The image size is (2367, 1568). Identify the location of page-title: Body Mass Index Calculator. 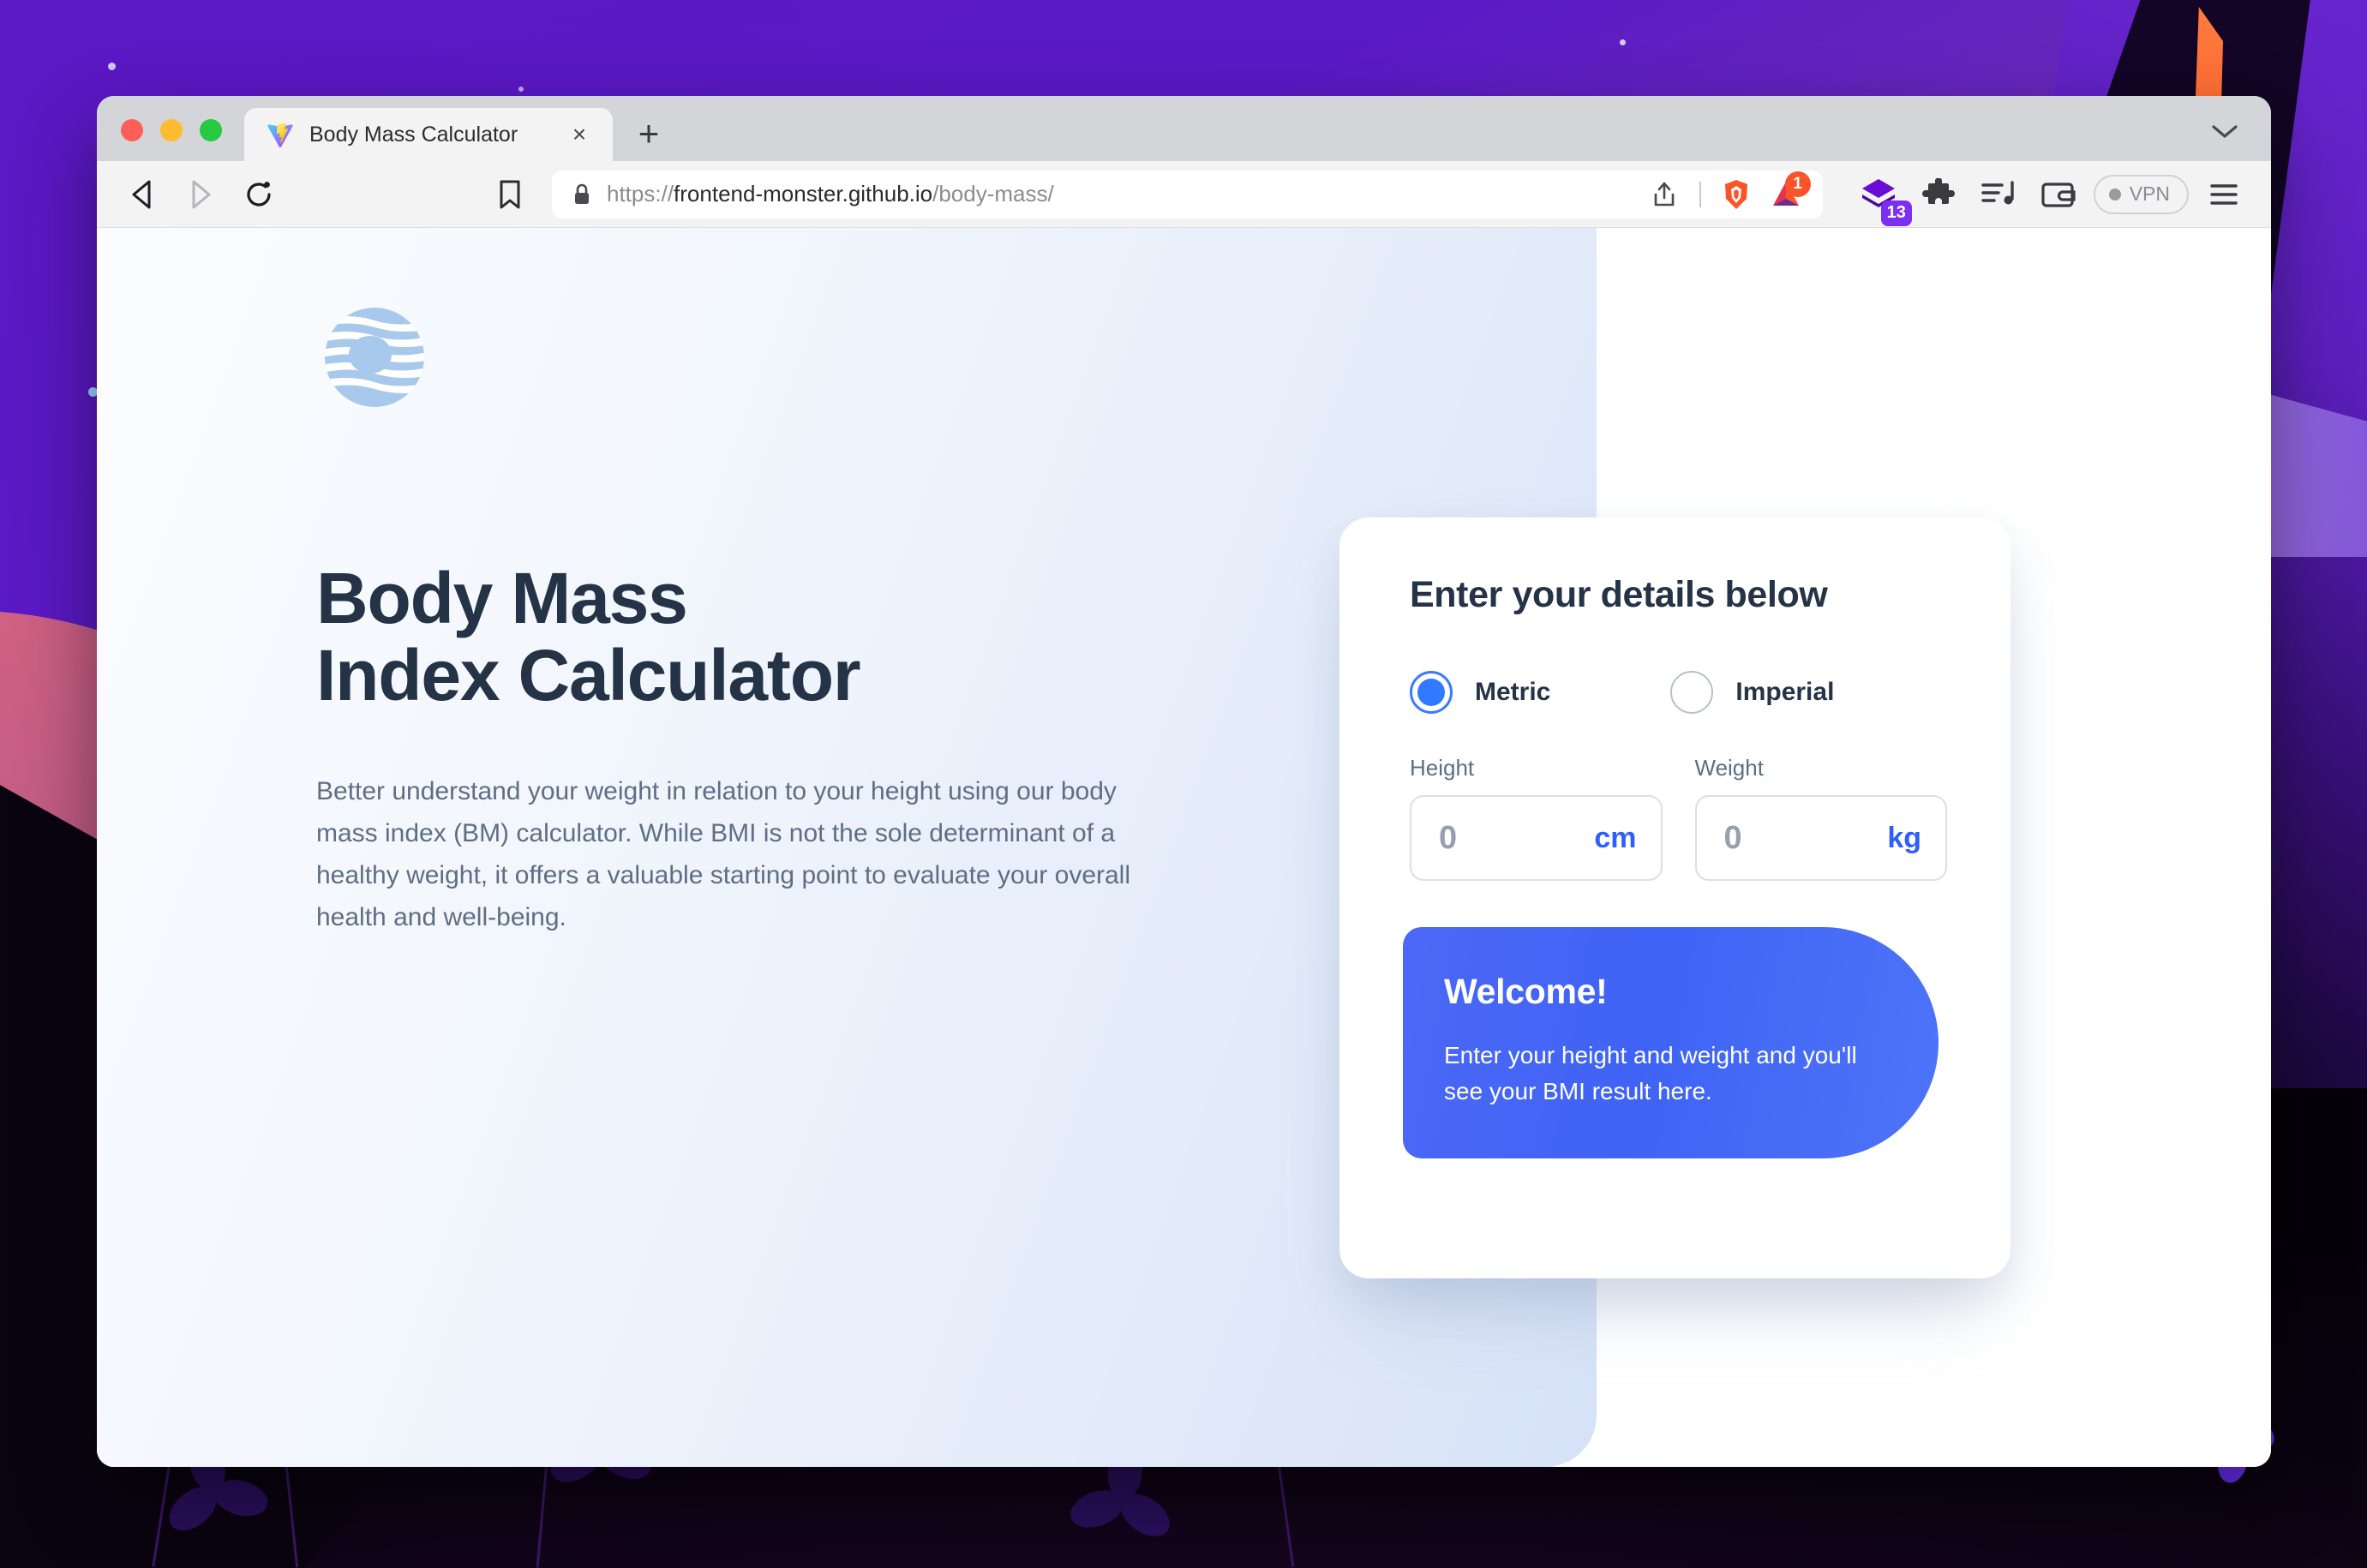
(588, 636).